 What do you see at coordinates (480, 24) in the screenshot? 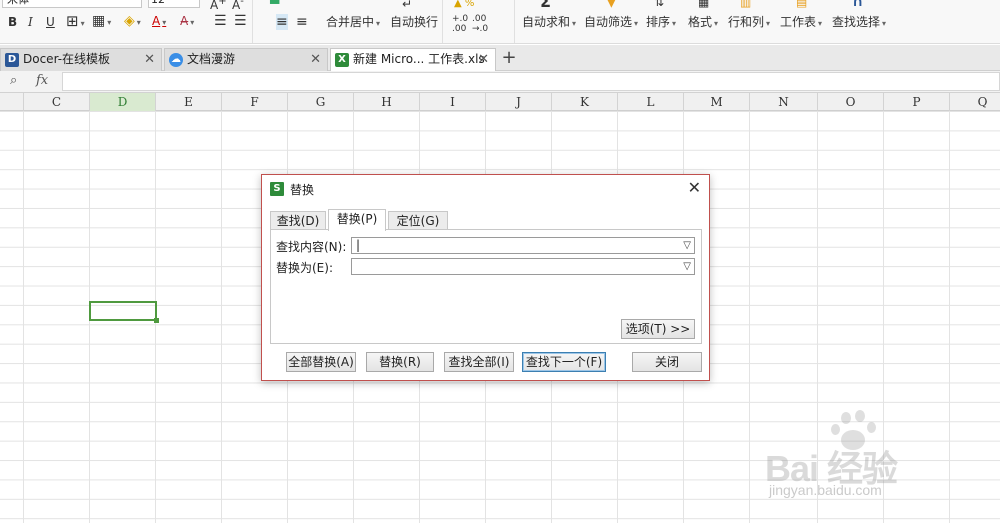
I see `decimal-decrease-icon: .00 →.0` at bounding box center [480, 24].